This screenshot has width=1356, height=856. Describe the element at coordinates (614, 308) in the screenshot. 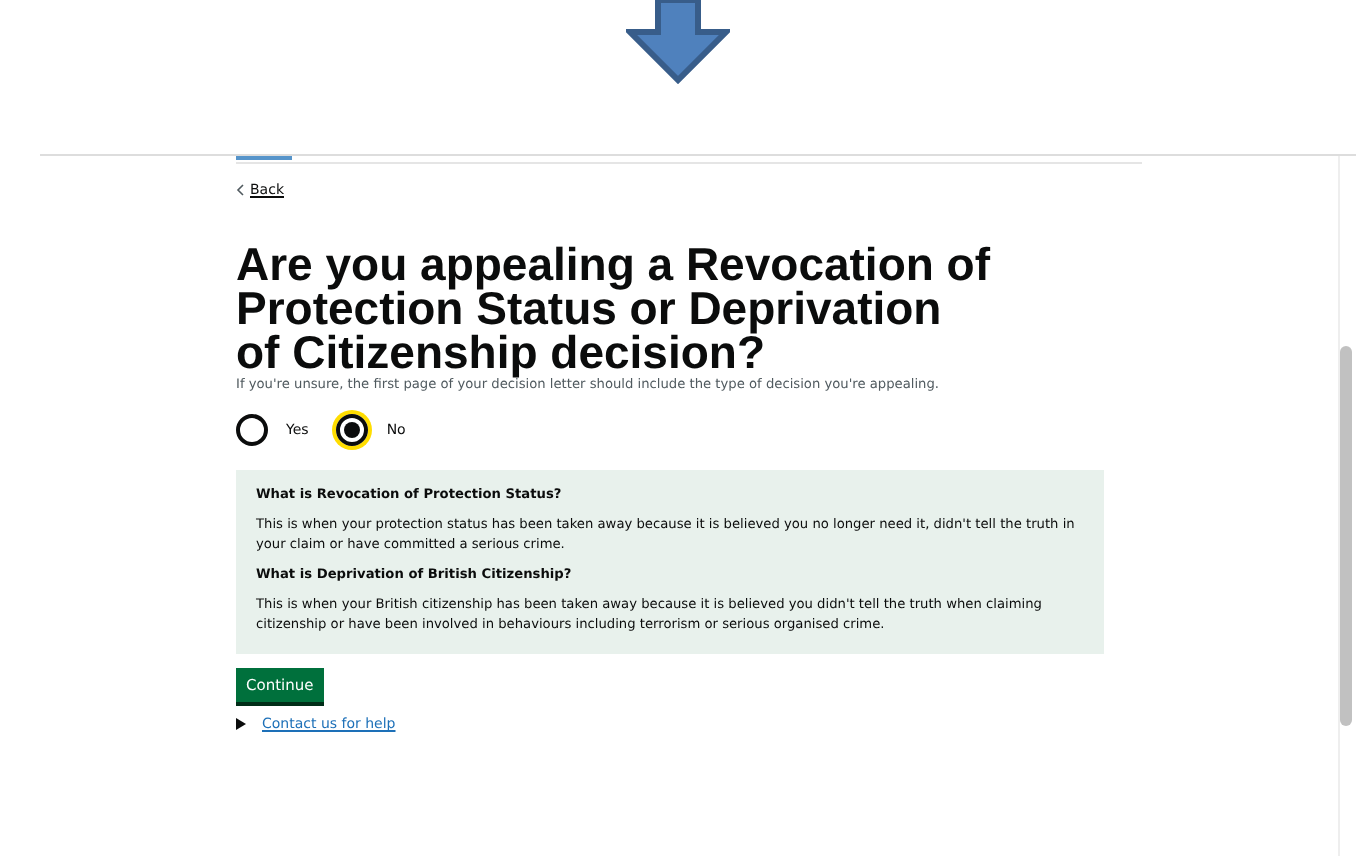

I see `page-heading: Are you appealing a Revocation of Protection Status or Deprivation of Citizenship decision?` at that location.